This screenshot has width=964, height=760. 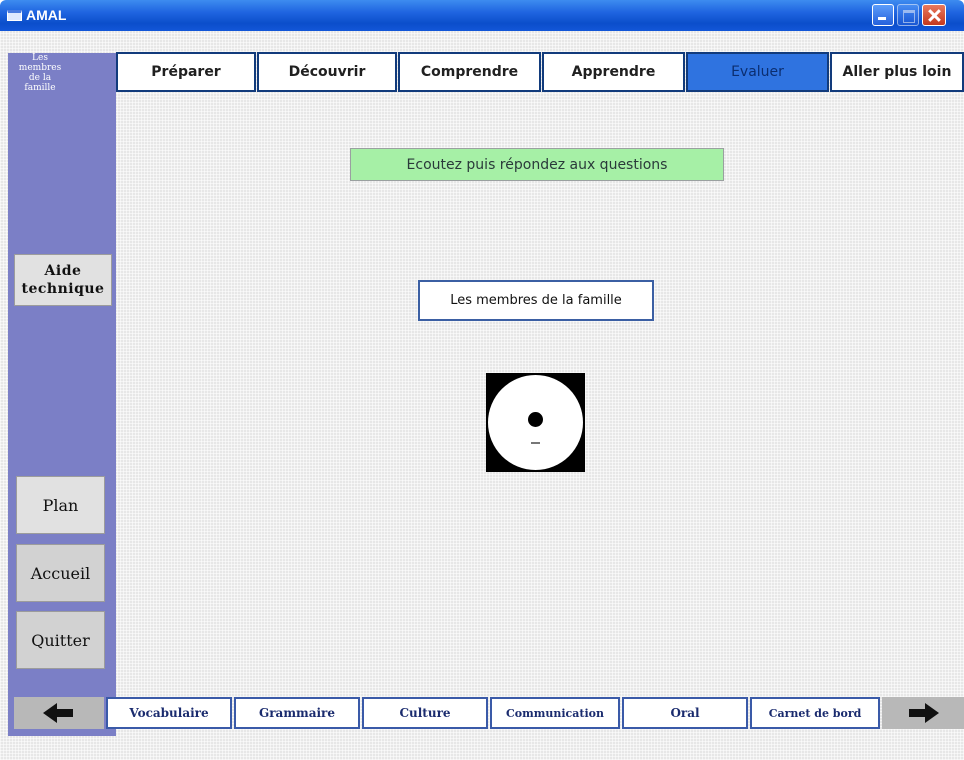 I want to click on nav-carnet-de-bord: Carnet de bord, so click(x=815, y=713).